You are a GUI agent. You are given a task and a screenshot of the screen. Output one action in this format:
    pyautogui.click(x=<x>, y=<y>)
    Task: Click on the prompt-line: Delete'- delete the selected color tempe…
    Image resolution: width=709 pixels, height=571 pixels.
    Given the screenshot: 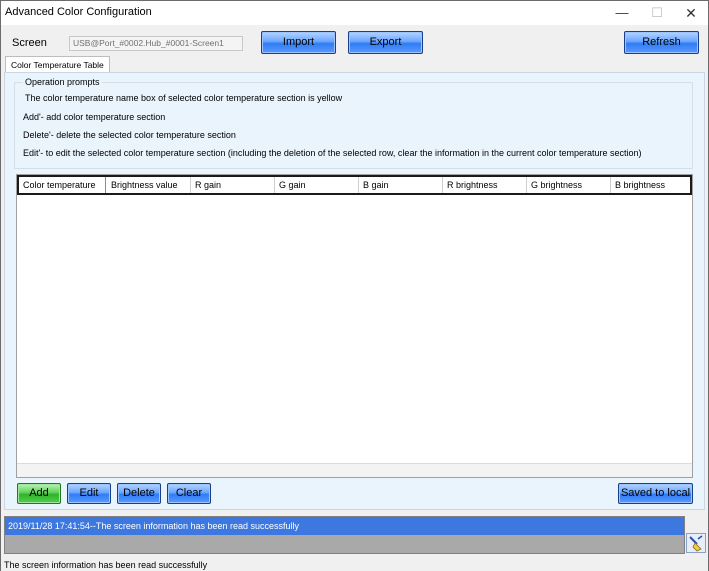 What is the action you would take?
    pyautogui.click(x=129, y=135)
    